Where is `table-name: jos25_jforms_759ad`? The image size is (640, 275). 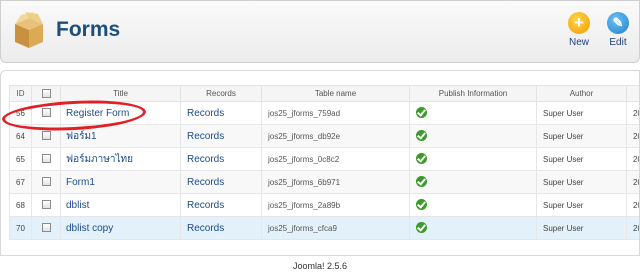
table-name: jos25_jforms_759ad is located at coordinates (335, 113).